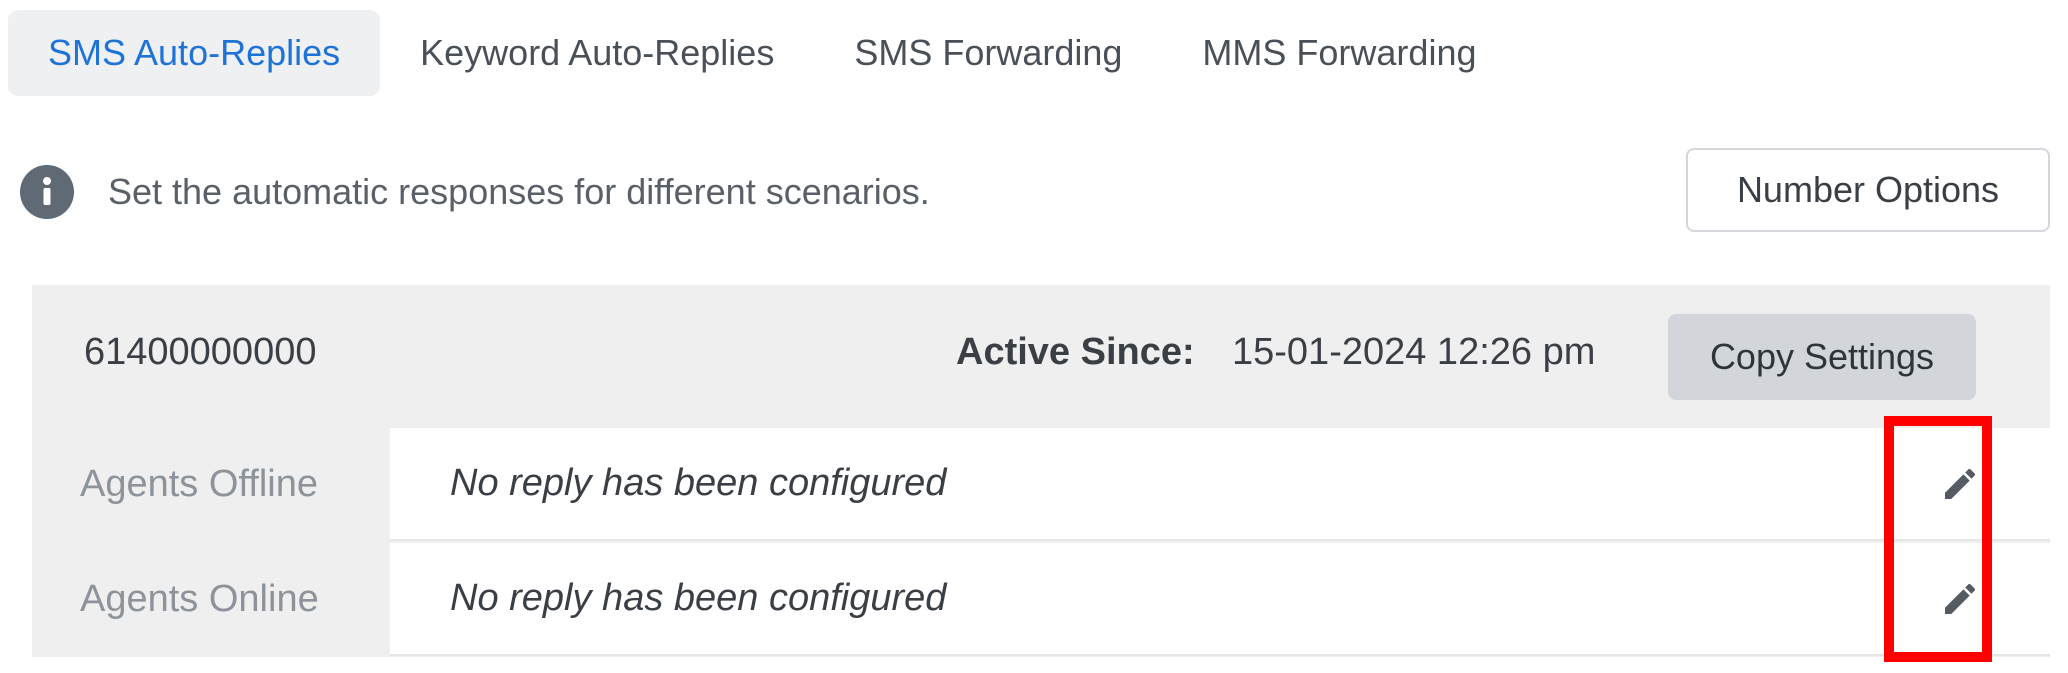 This screenshot has width=2068, height=673. Describe the element at coordinates (1822, 357) in the screenshot. I see `copy-settings-button: Copy Settings` at that location.